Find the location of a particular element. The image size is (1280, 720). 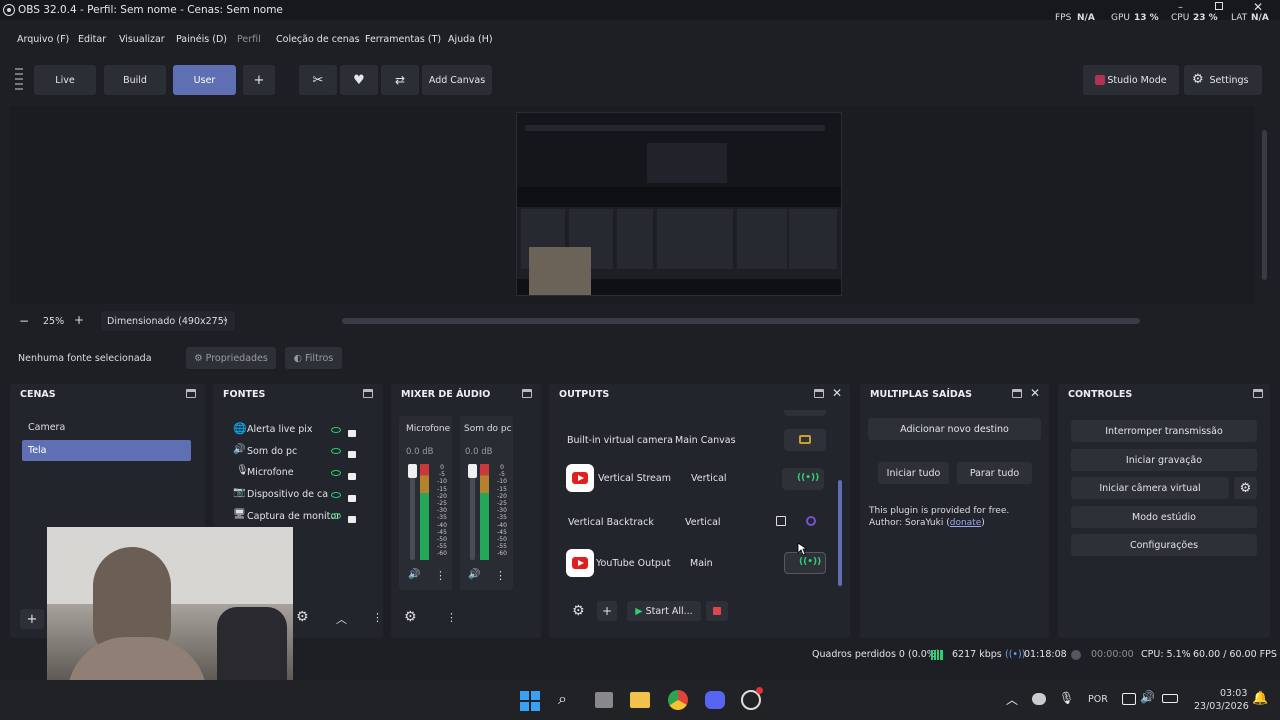

source-item-alerta: Alerta live pix is located at coordinates (280, 429).